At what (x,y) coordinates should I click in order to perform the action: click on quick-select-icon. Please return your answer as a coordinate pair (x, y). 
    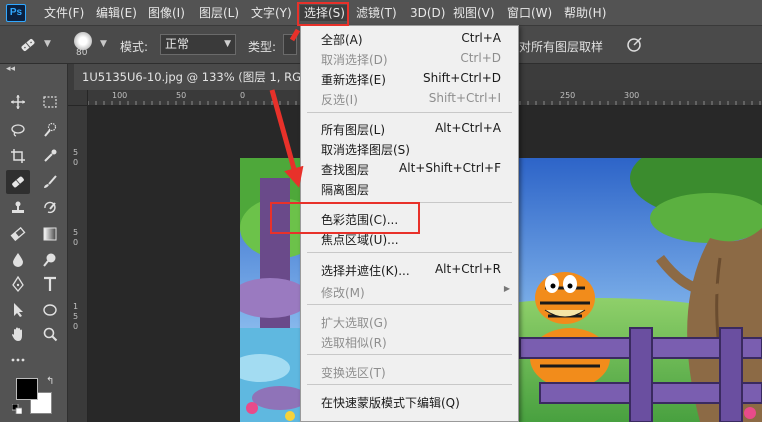
    Looking at the image, I should click on (50, 130).